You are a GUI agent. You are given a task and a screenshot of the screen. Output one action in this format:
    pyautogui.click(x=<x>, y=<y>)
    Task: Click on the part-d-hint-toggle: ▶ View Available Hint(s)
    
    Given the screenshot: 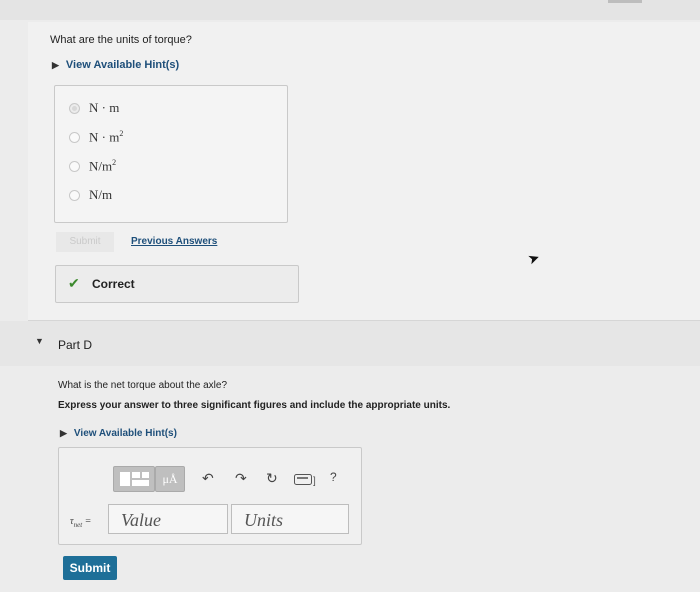 What is the action you would take?
    pyautogui.click(x=118, y=433)
    